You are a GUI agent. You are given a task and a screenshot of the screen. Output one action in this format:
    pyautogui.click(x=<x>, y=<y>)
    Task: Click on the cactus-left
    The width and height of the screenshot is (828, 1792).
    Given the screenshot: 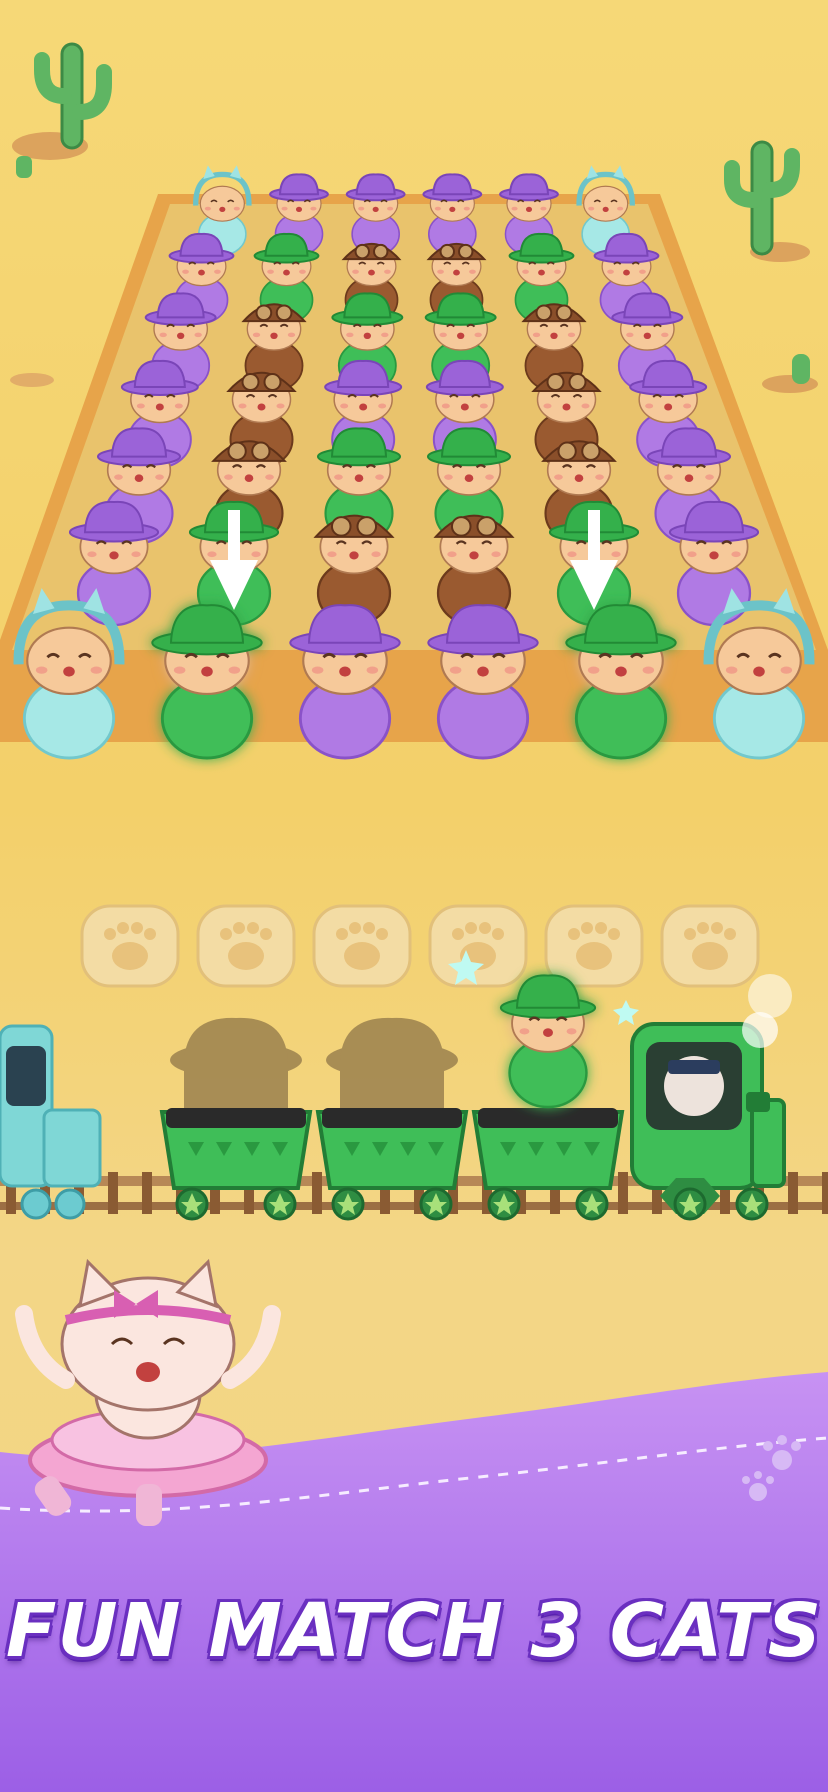 What is the action you would take?
    pyautogui.click(x=62, y=110)
    